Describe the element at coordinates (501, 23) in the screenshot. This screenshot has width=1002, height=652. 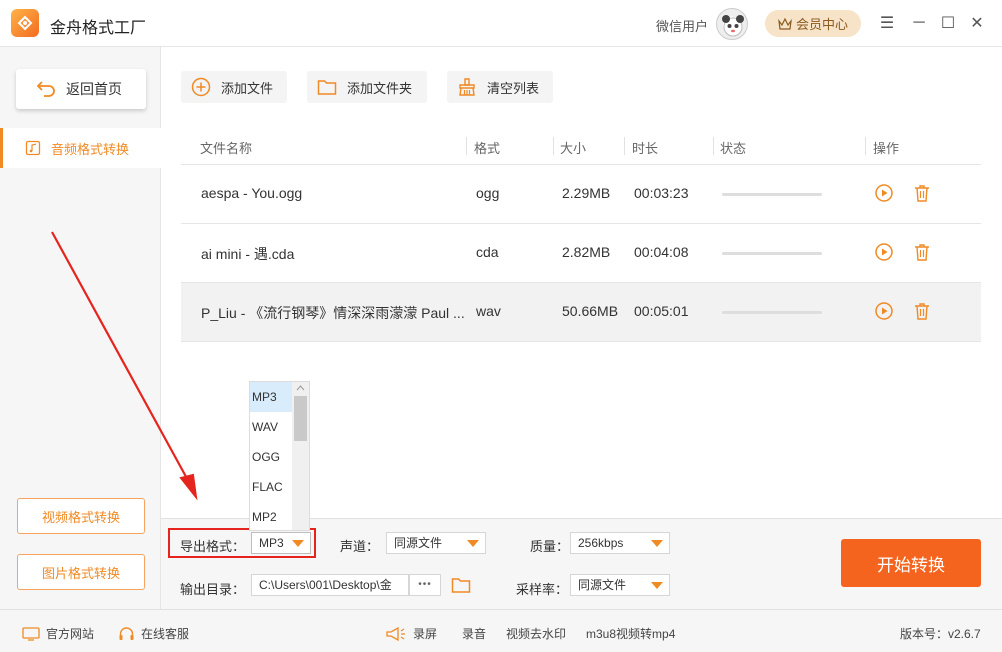
I see `title-bar: 金舟格式工厂 微信用户 会员中心 ☰ ─ ☐ ✕` at that location.